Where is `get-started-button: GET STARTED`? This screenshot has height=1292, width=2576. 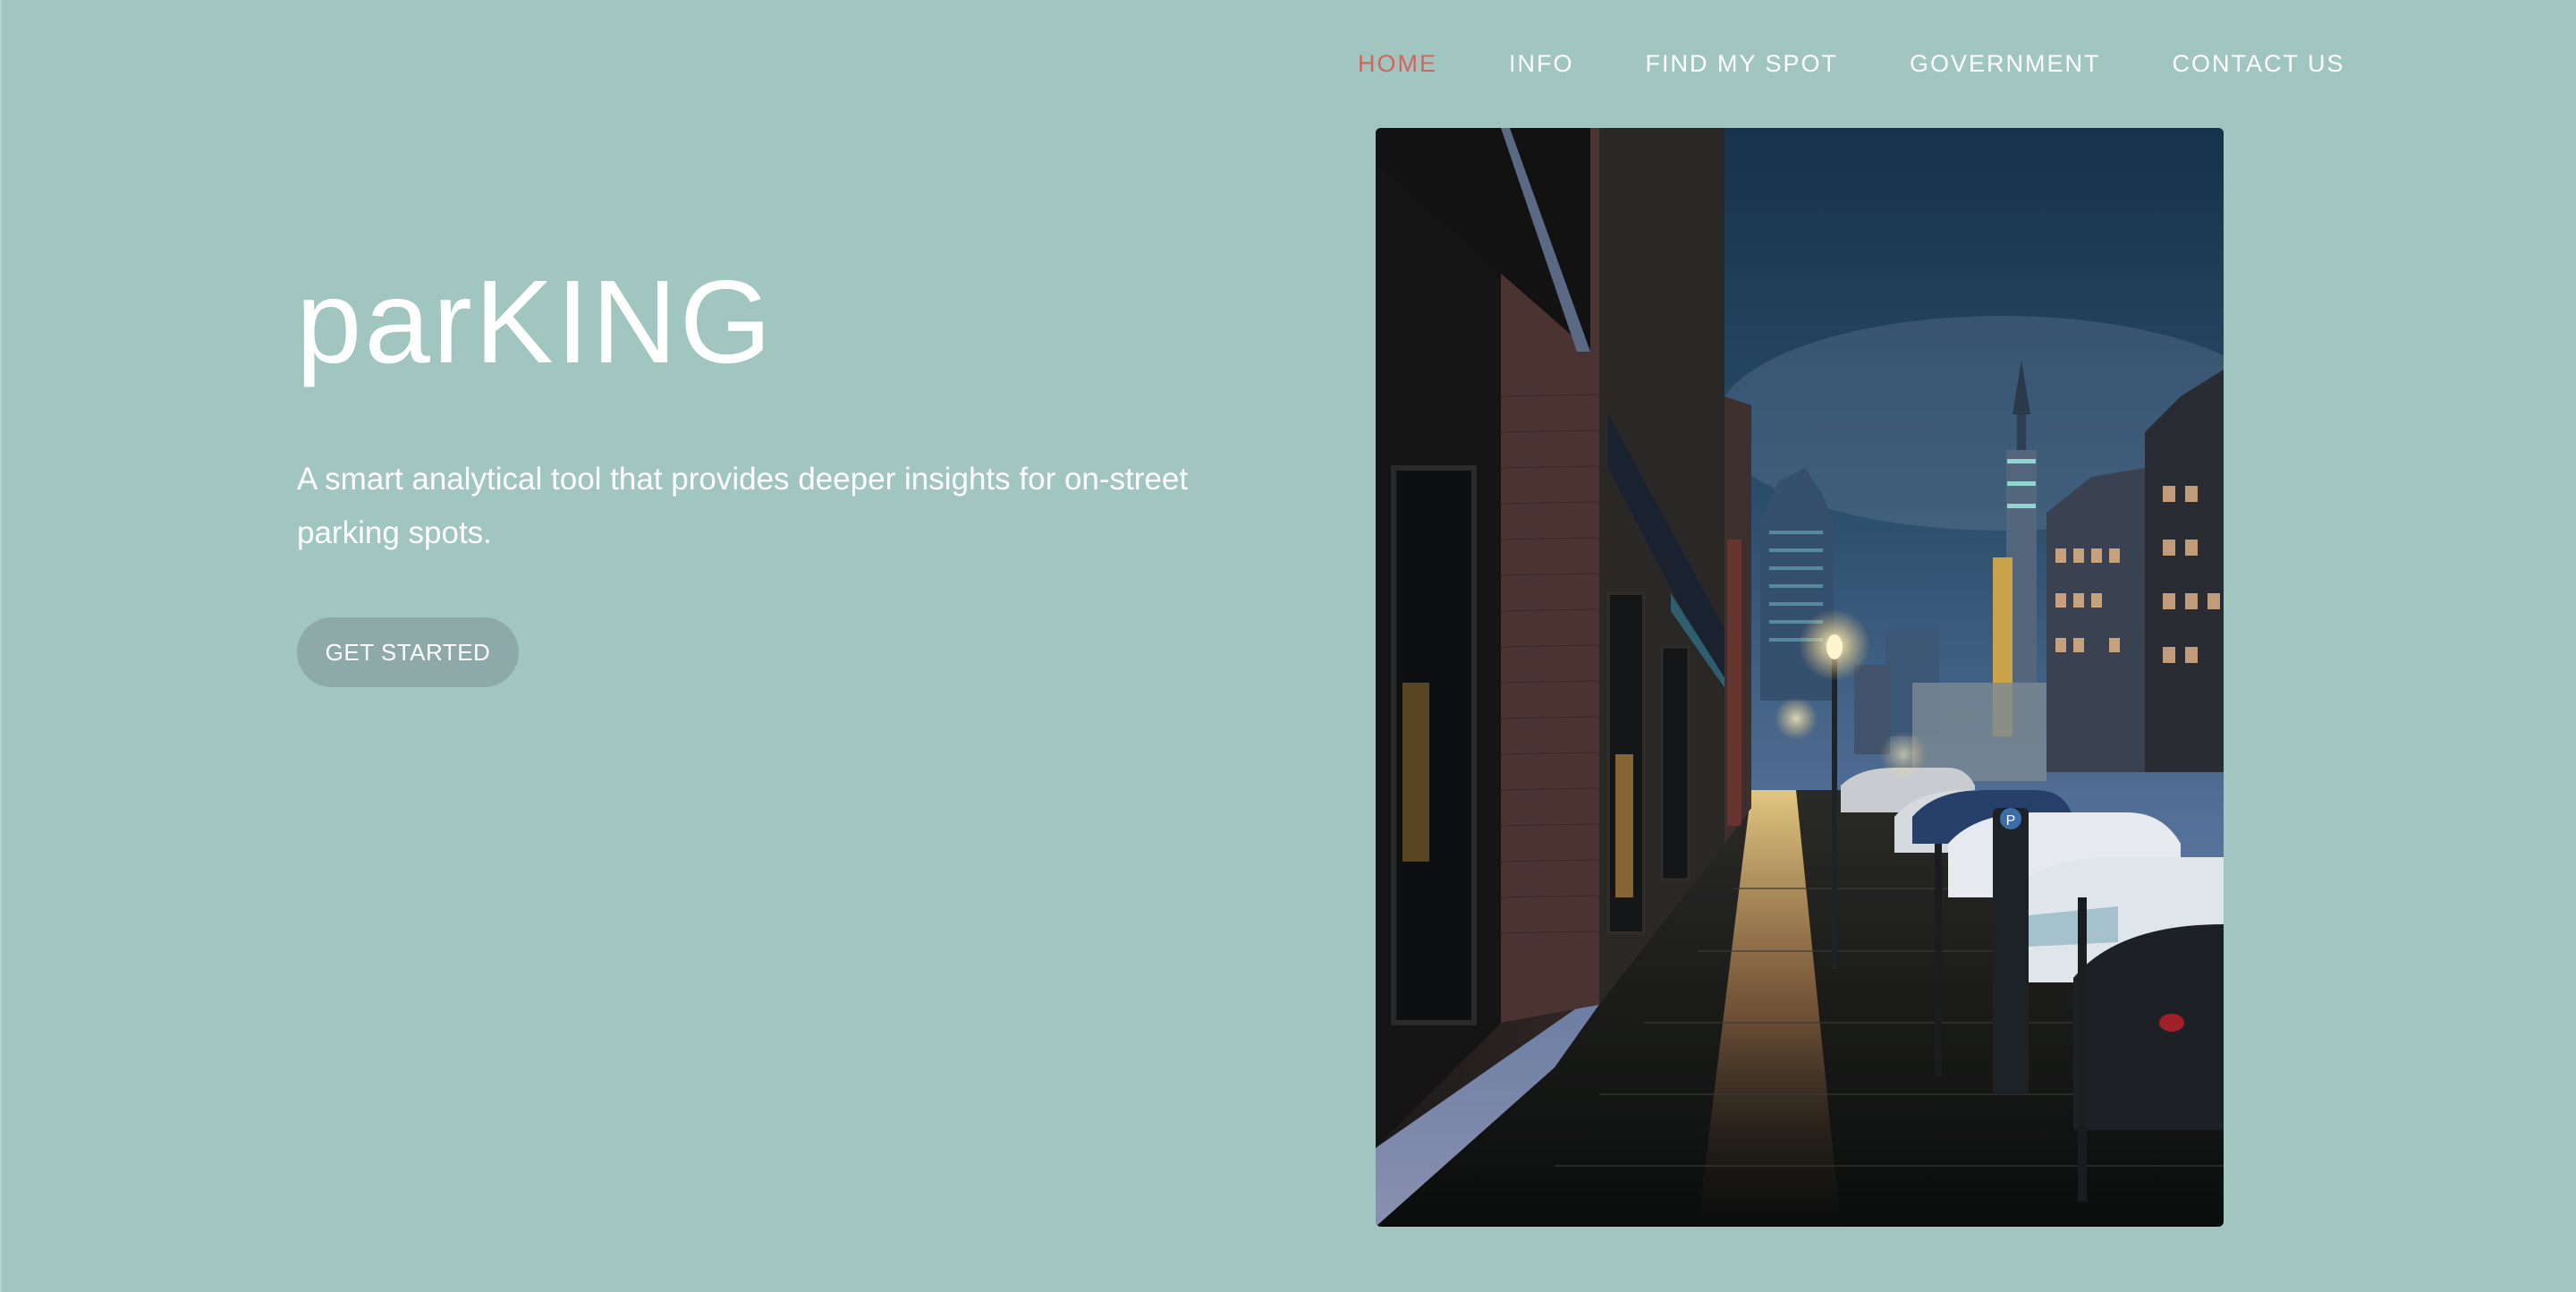
get-started-button: GET STARTED is located at coordinates (408, 652).